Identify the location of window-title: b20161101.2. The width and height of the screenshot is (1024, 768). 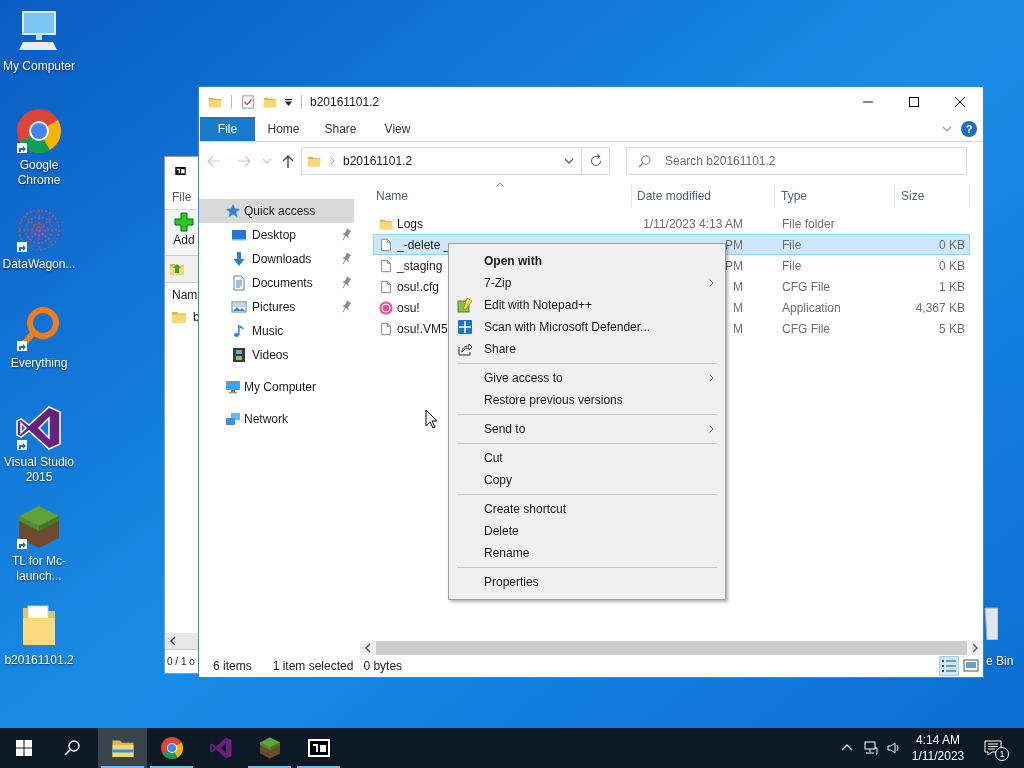
(345, 102).